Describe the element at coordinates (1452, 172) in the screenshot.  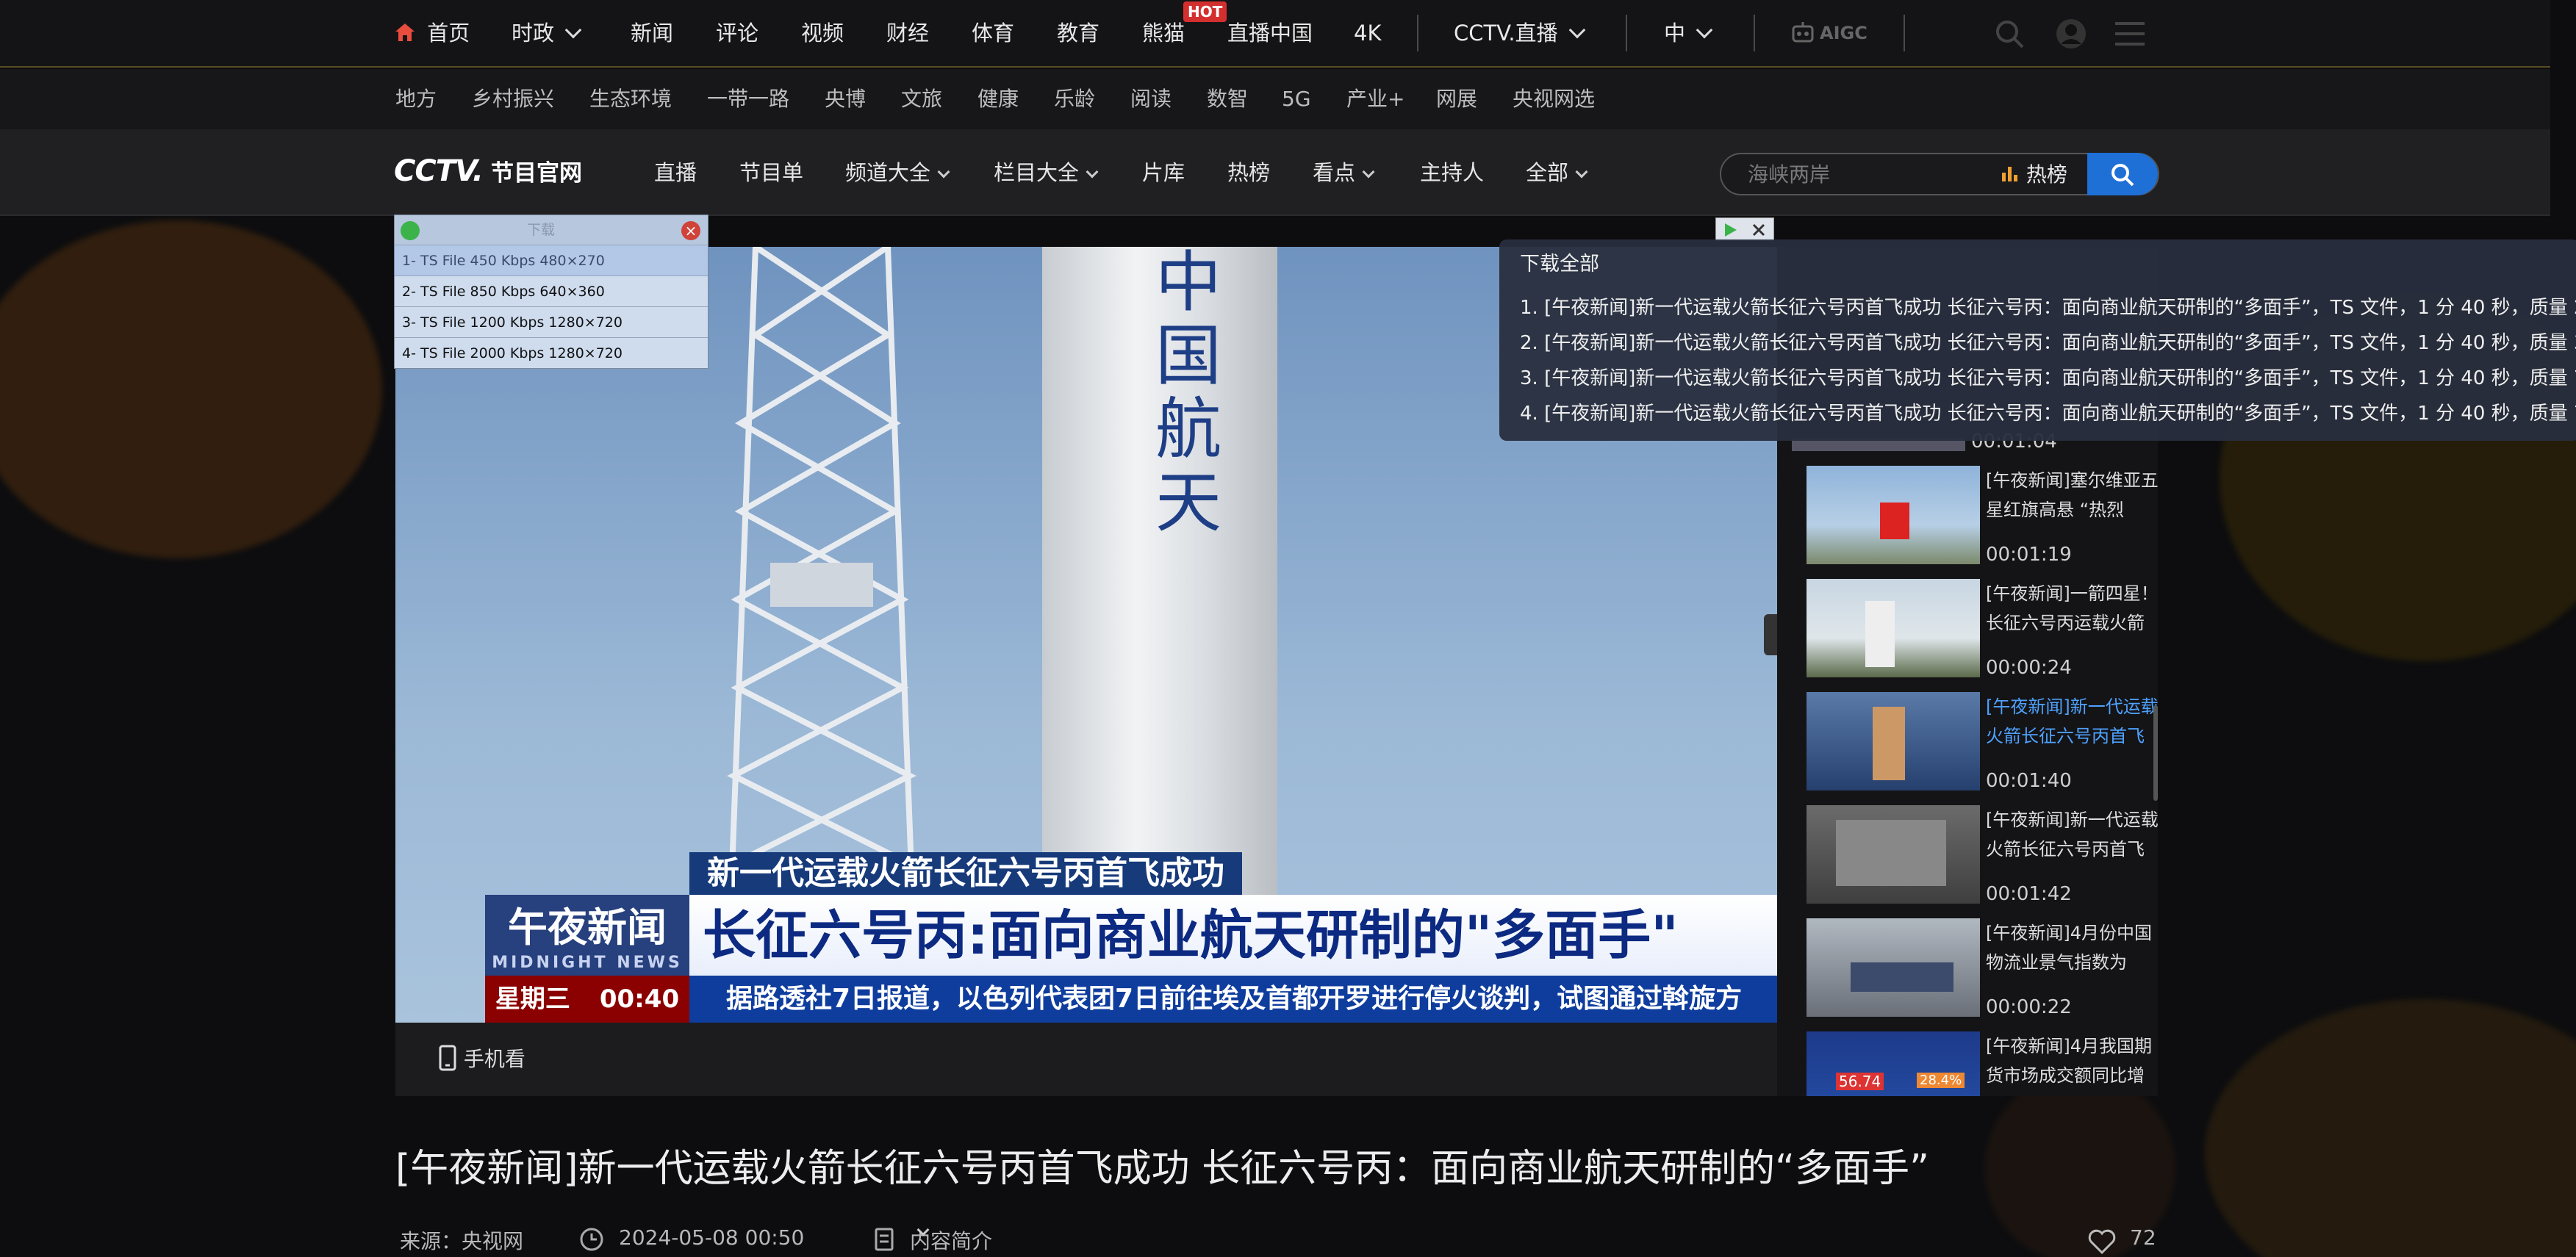
I see `prognav-hosts: 主持人` at that location.